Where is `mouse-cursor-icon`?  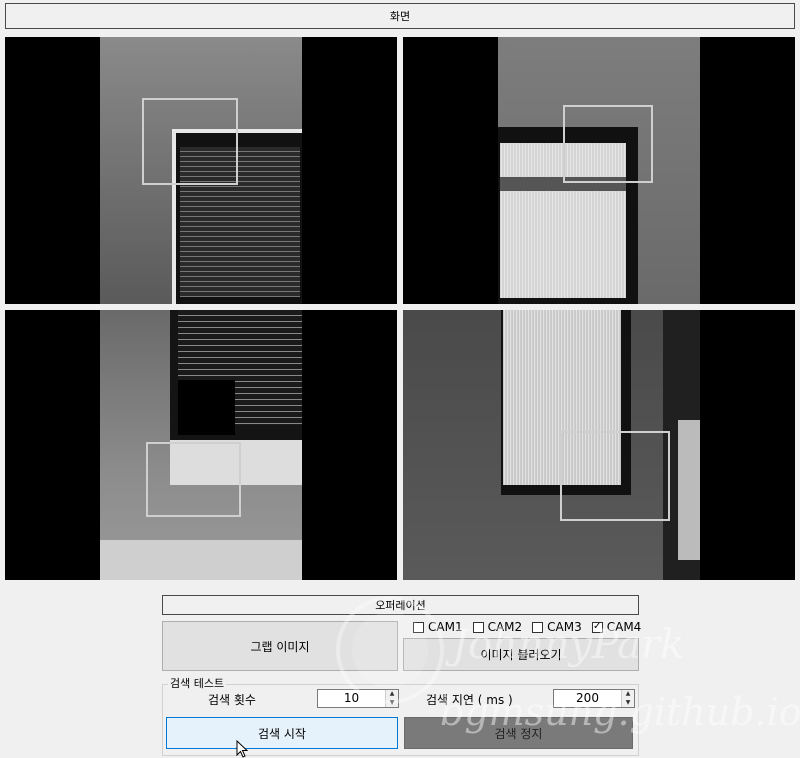
mouse-cursor-icon is located at coordinates (242, 749).